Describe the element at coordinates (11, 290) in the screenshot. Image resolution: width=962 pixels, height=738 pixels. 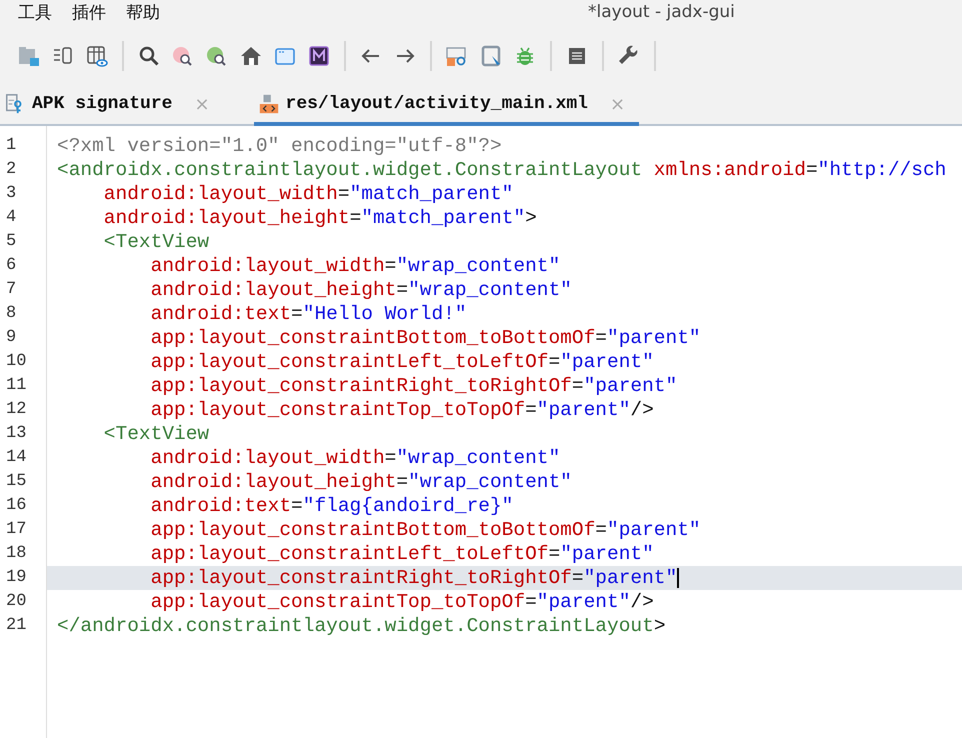
I see `line-number: 7` at that location.